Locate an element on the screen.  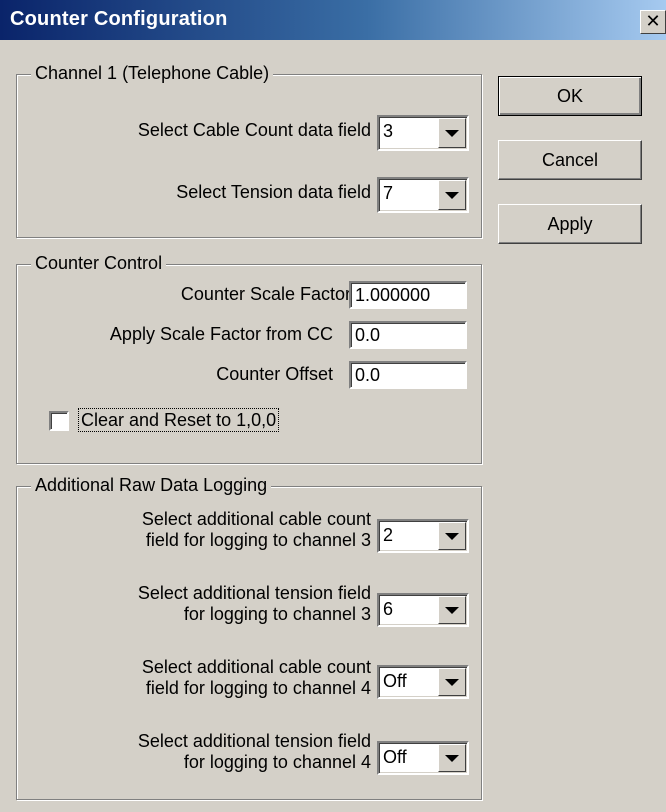
cable-count-value: 3 is located at coordinates (388, 131).